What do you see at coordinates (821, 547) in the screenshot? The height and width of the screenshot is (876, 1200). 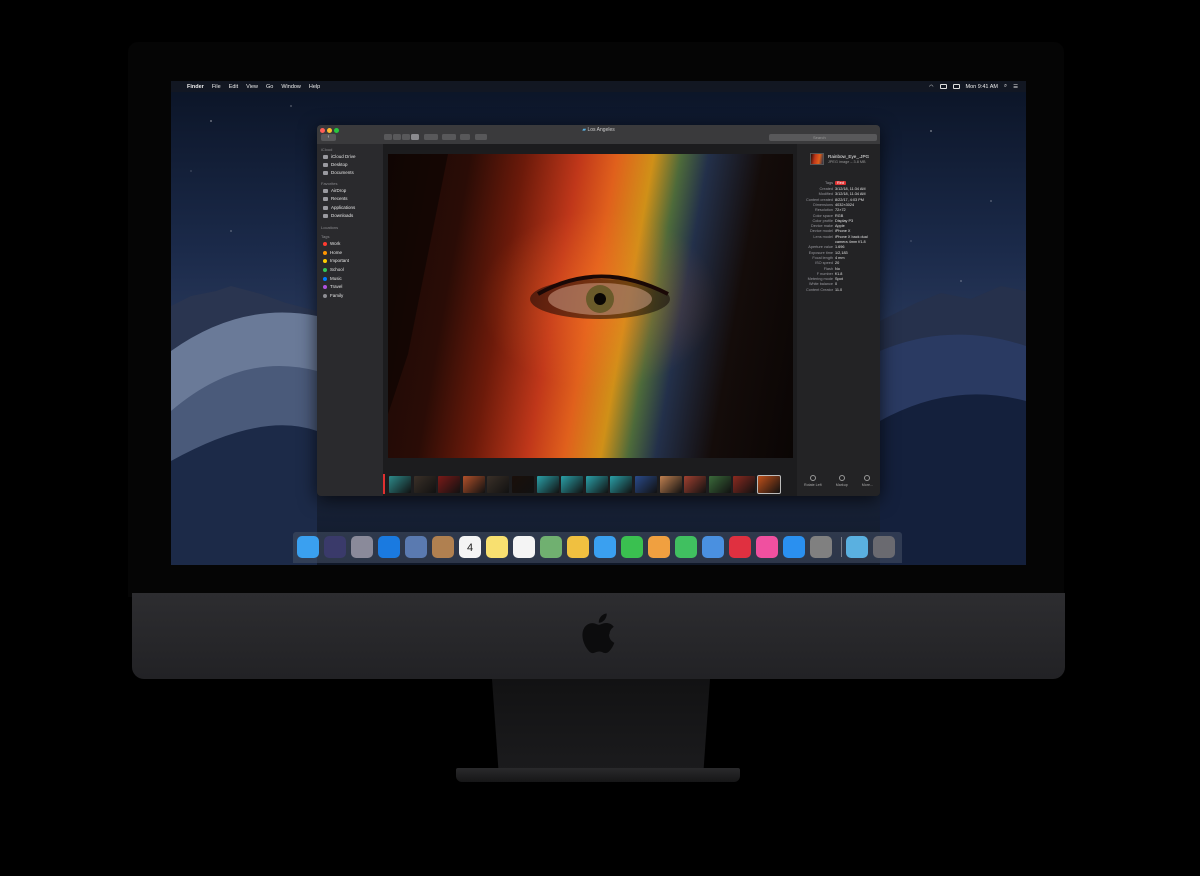 I see `system-preferences-icon` at bounding box center [821, 547].